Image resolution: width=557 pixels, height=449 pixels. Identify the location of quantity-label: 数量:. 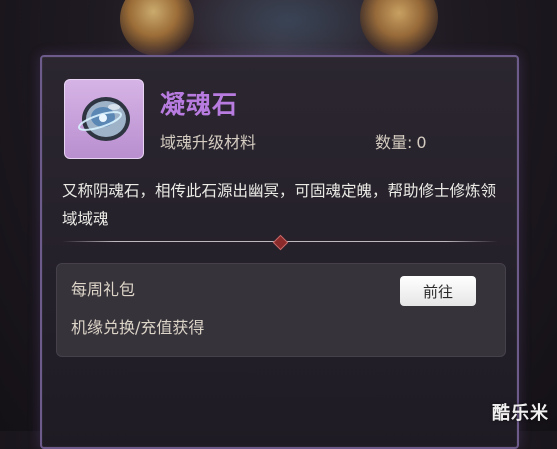
(394, 142).